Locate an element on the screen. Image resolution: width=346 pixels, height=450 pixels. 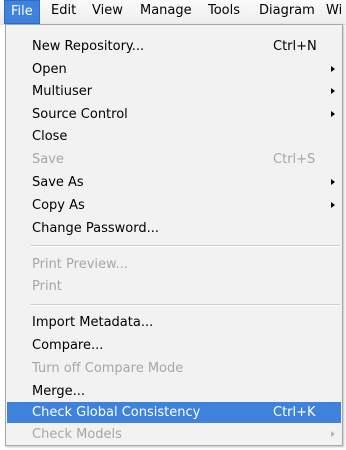
menu-item-multiuser: Multiuser is located at coordinates (174, 91).